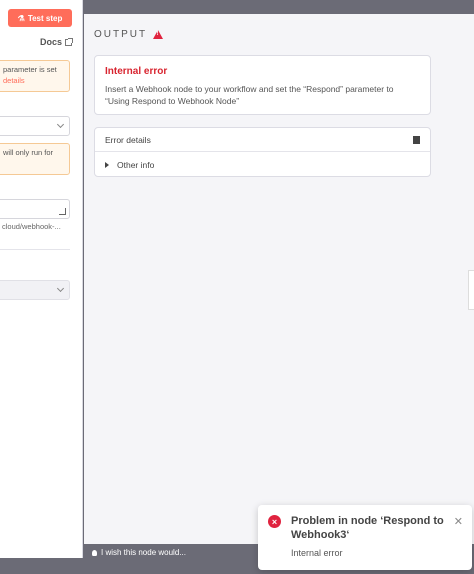 This screenshot has width=474, height=574. Describe the element at coordinates (21, 18) in the screenshot. I see `flask-icon: ⚗` at that location.